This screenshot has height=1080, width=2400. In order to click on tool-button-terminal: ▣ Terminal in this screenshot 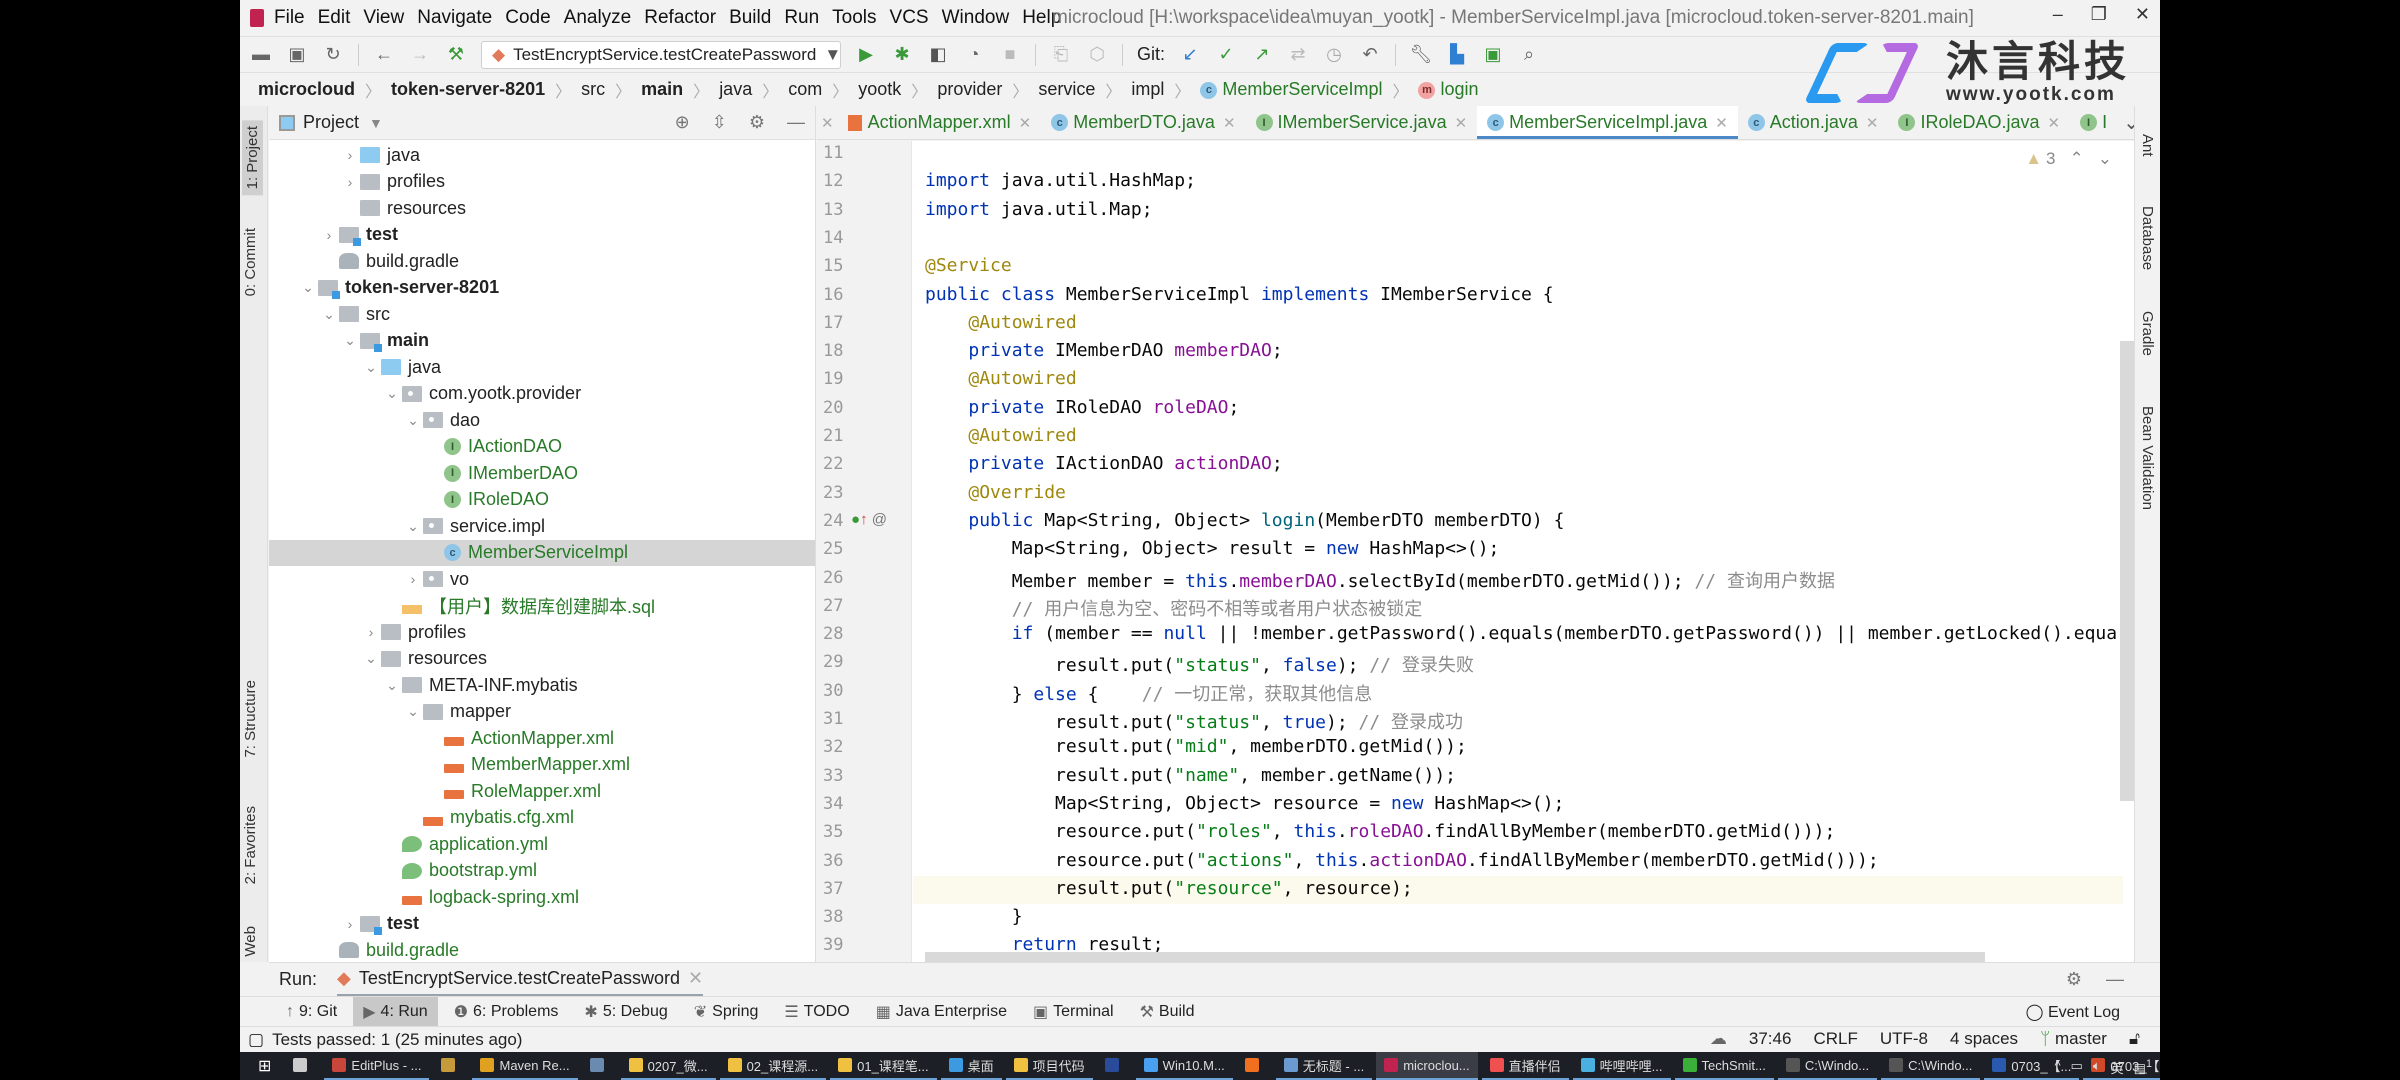, I will do `click(1073, 1012)`.